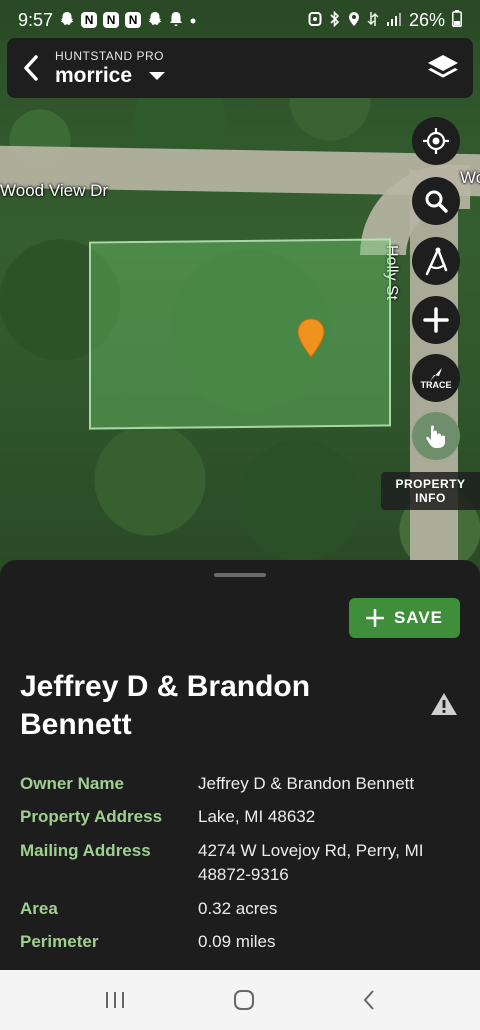  What do you see at coordinates (426, 19) in the screenshot?
I see `battery-percent: 26%` at bounding box center [426, 19].